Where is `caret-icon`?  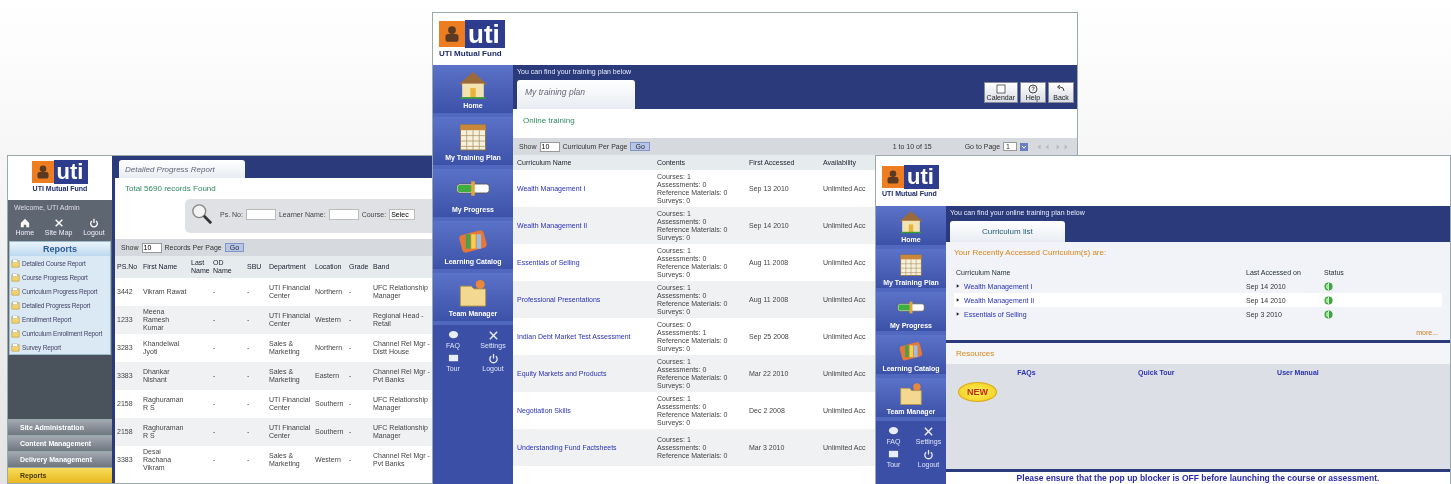
caret-icon is located at coordinates (1024, 146).